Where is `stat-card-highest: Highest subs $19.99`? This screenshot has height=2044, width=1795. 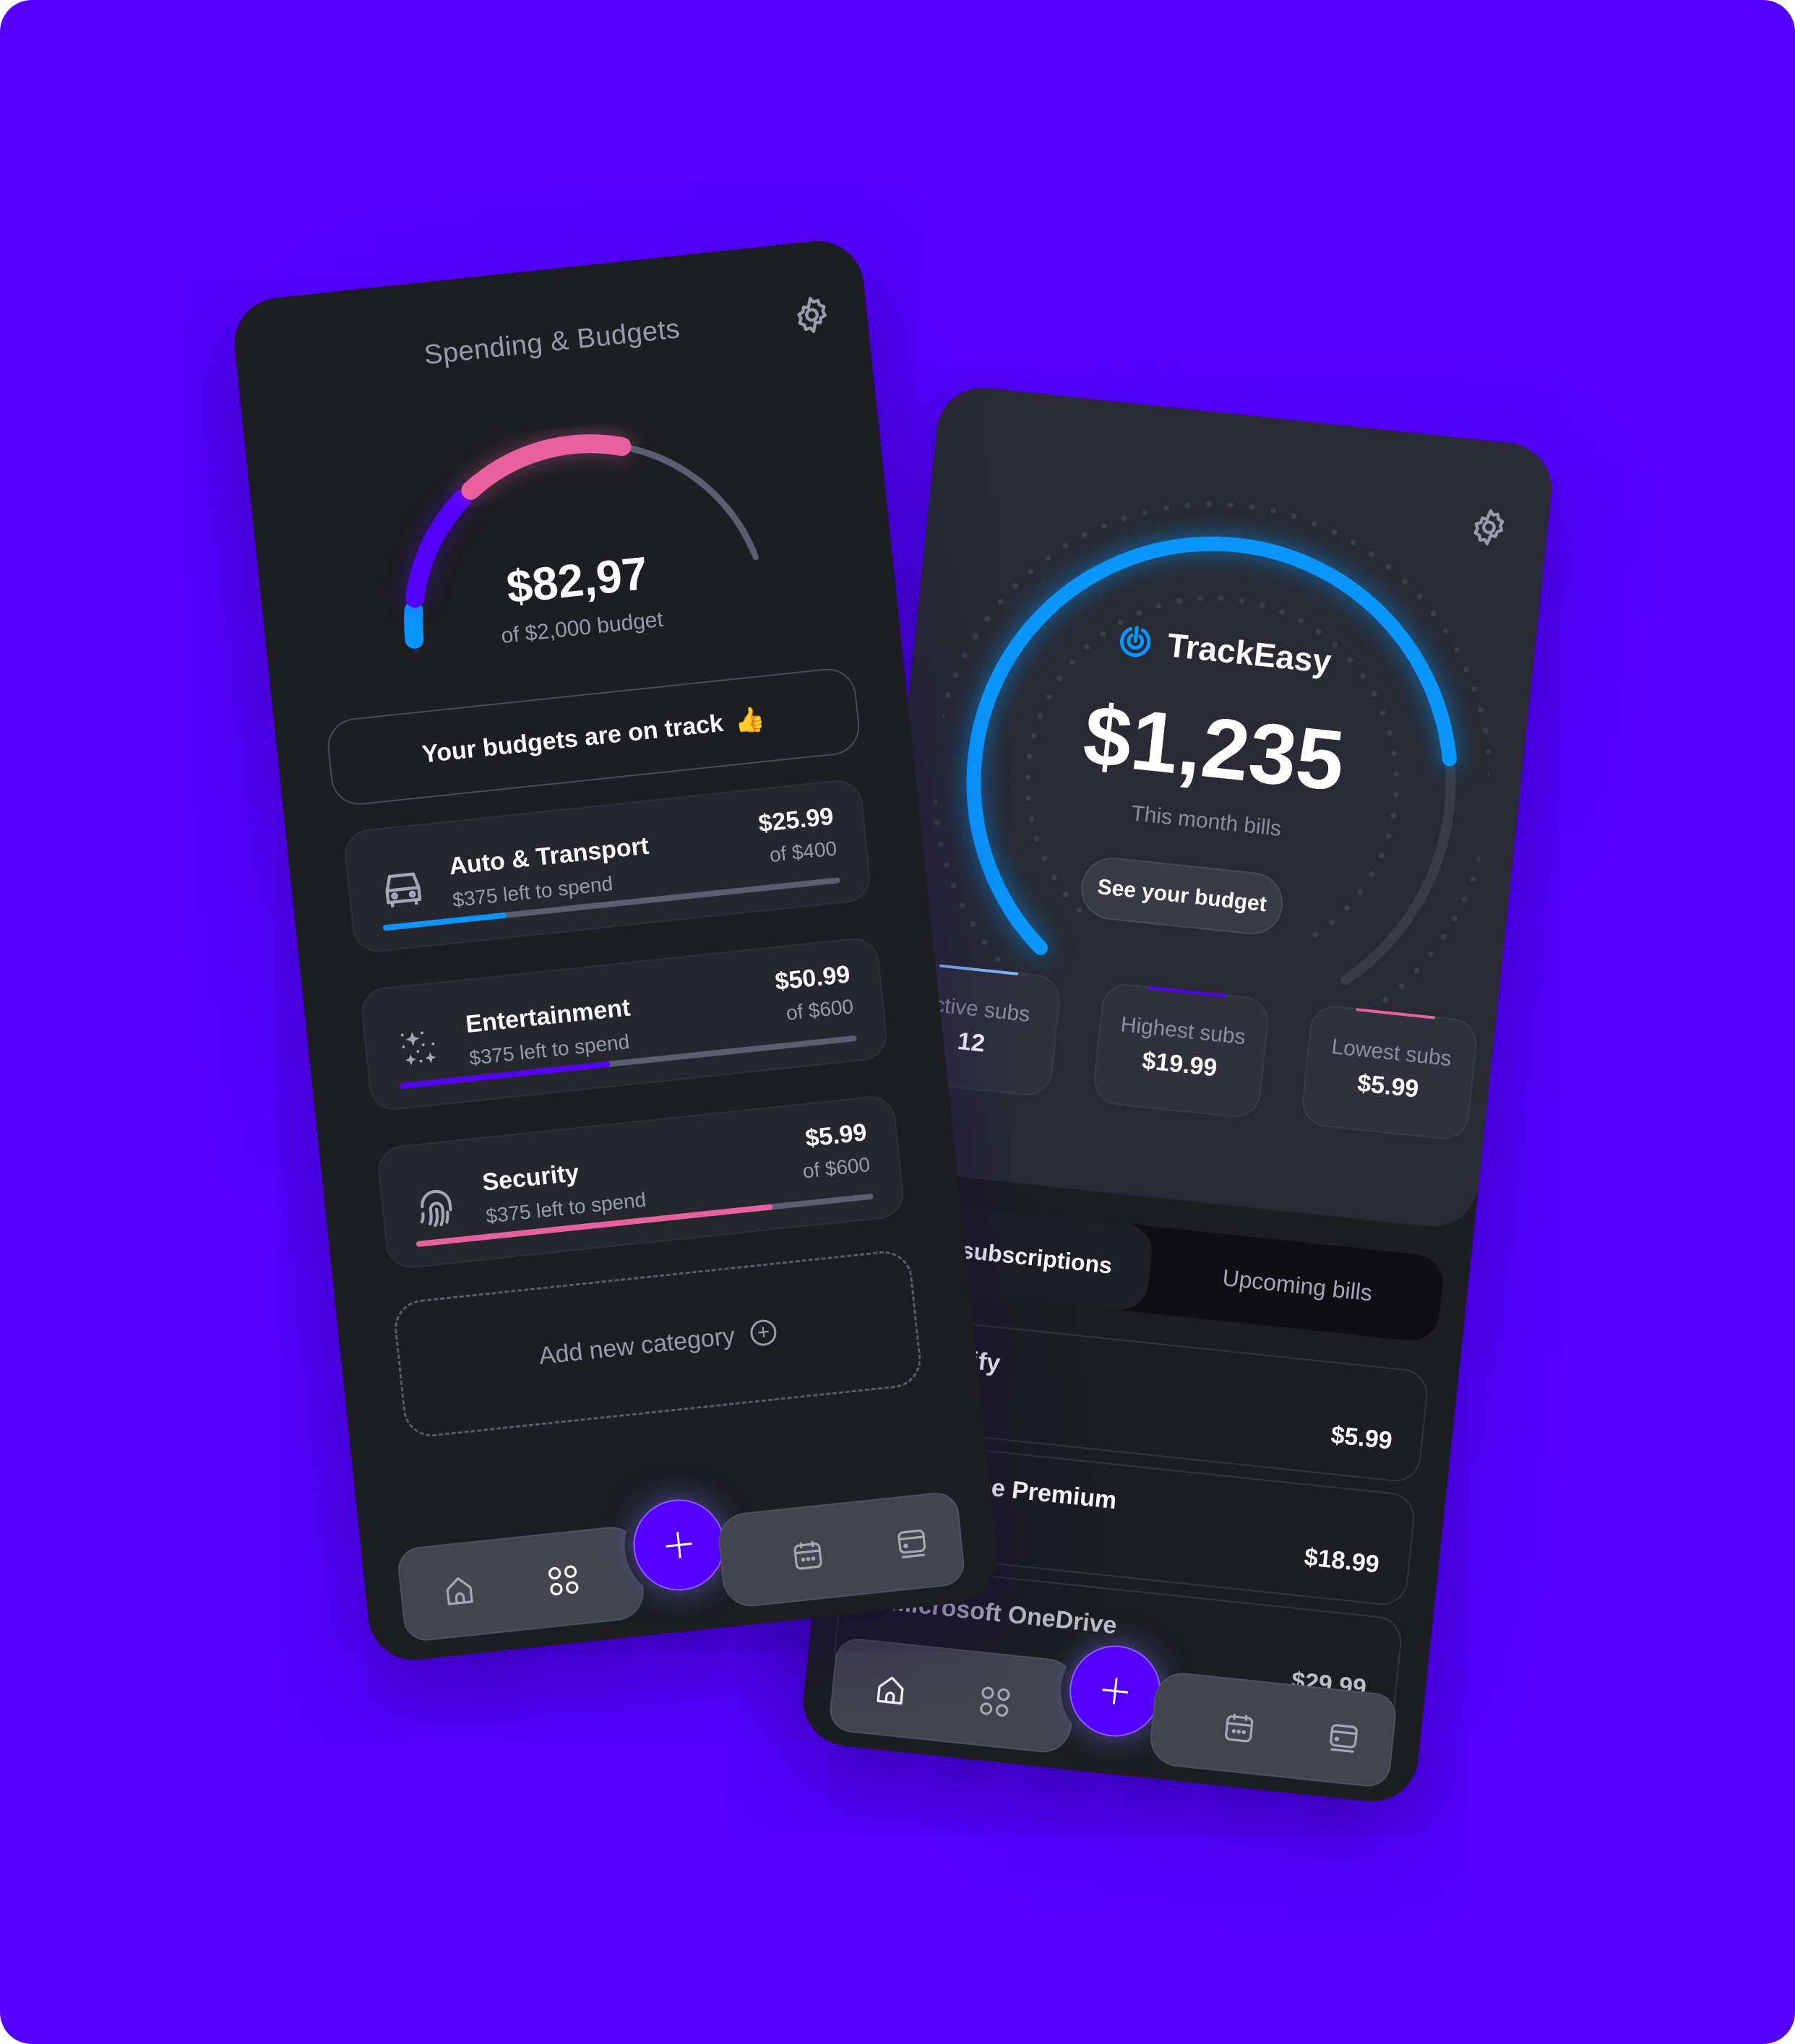
stat-card-highest: Highest subs $19.99 is located at coordinates (1181, 1050).